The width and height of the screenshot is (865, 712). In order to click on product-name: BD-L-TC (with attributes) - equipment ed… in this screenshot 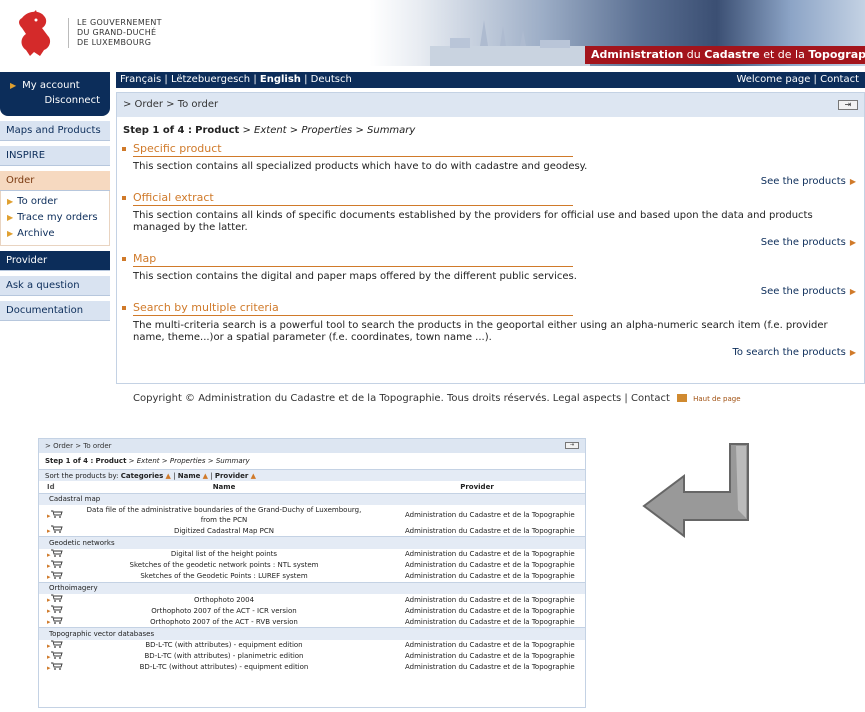, I will do `click(224, 645)`.